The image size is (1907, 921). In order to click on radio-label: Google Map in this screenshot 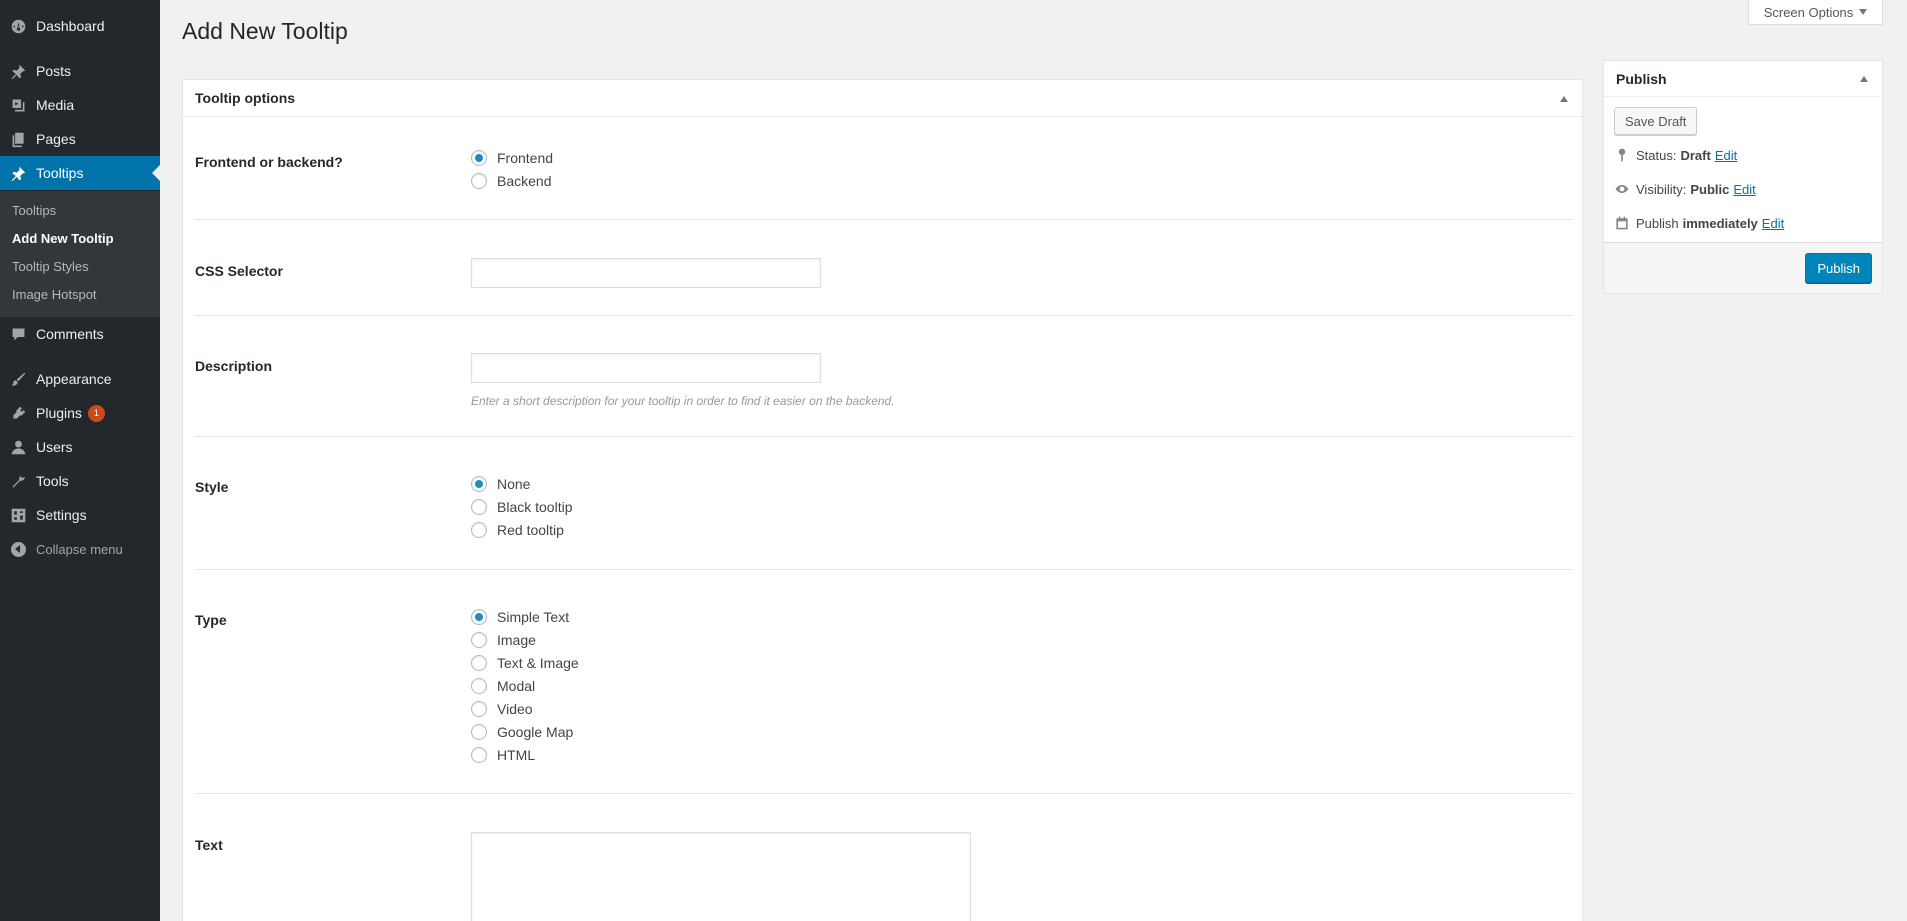, I will do `click(535, 732)`.